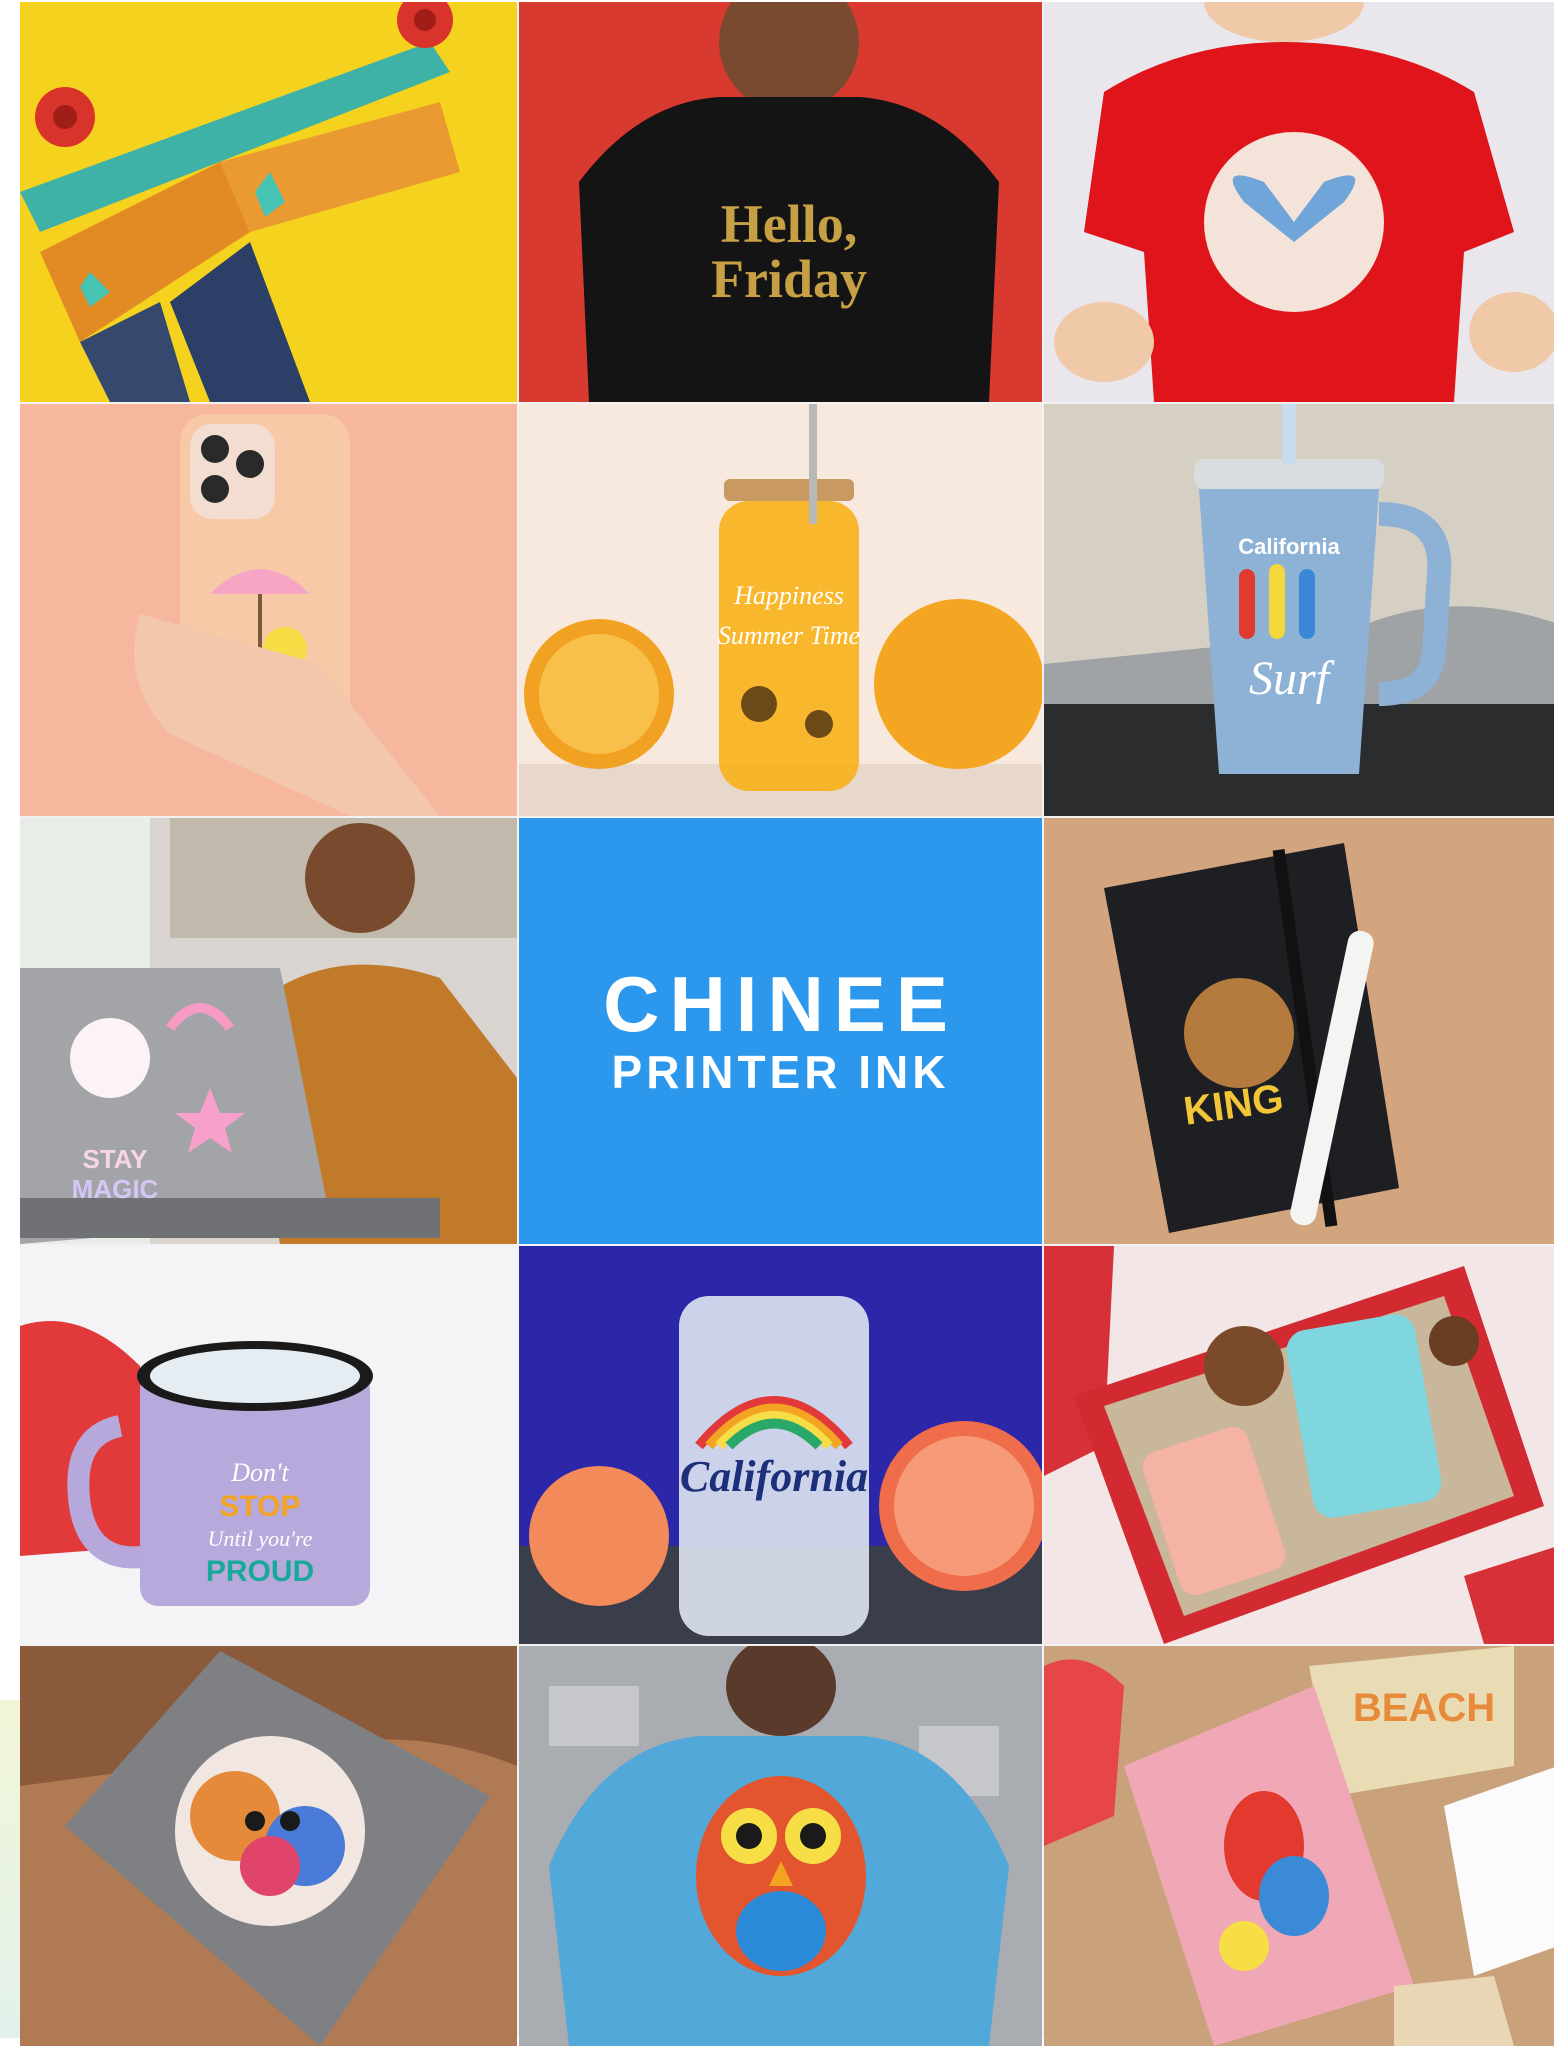 This screenshot has width=1554, height=2046. Describe the element at coordinates (1299, 202) in the screenshot. I see `kids-red-shirt-photo` at that location.